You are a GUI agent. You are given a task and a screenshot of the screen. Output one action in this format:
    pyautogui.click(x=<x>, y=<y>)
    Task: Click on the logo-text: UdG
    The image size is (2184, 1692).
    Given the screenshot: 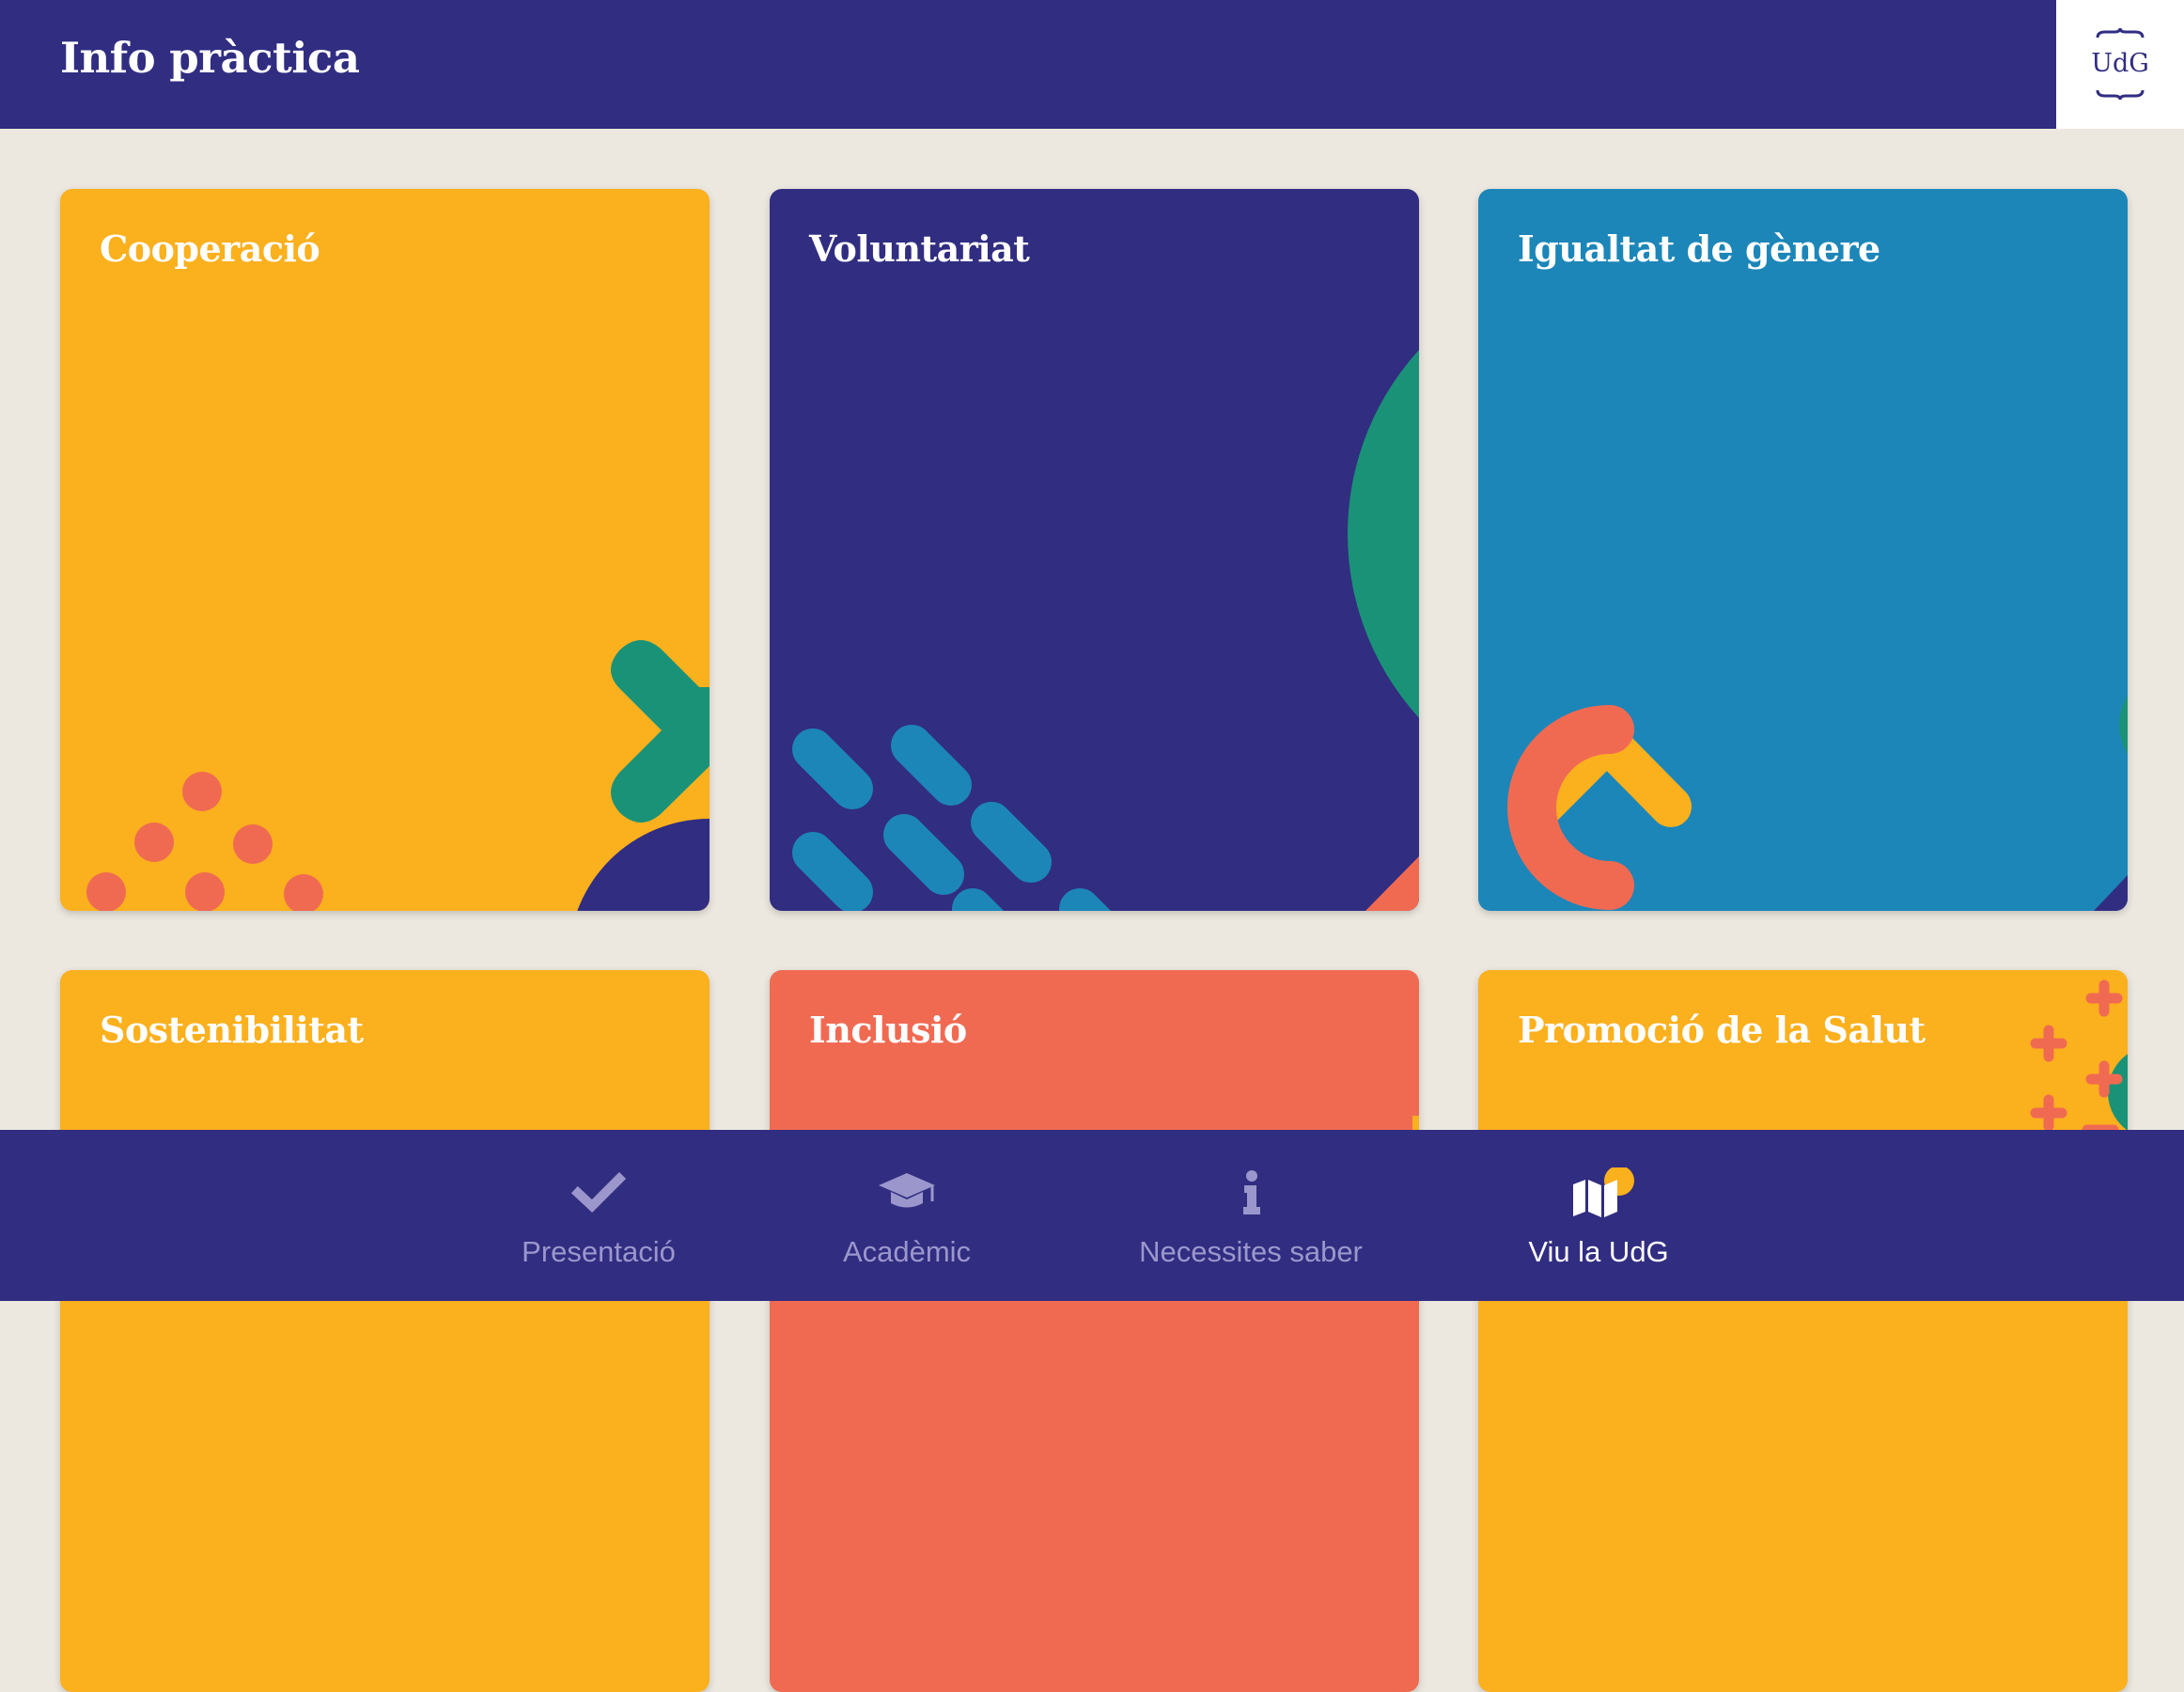 What is the action you would take?
    pyautogui.click(x=2120, y=63)
    